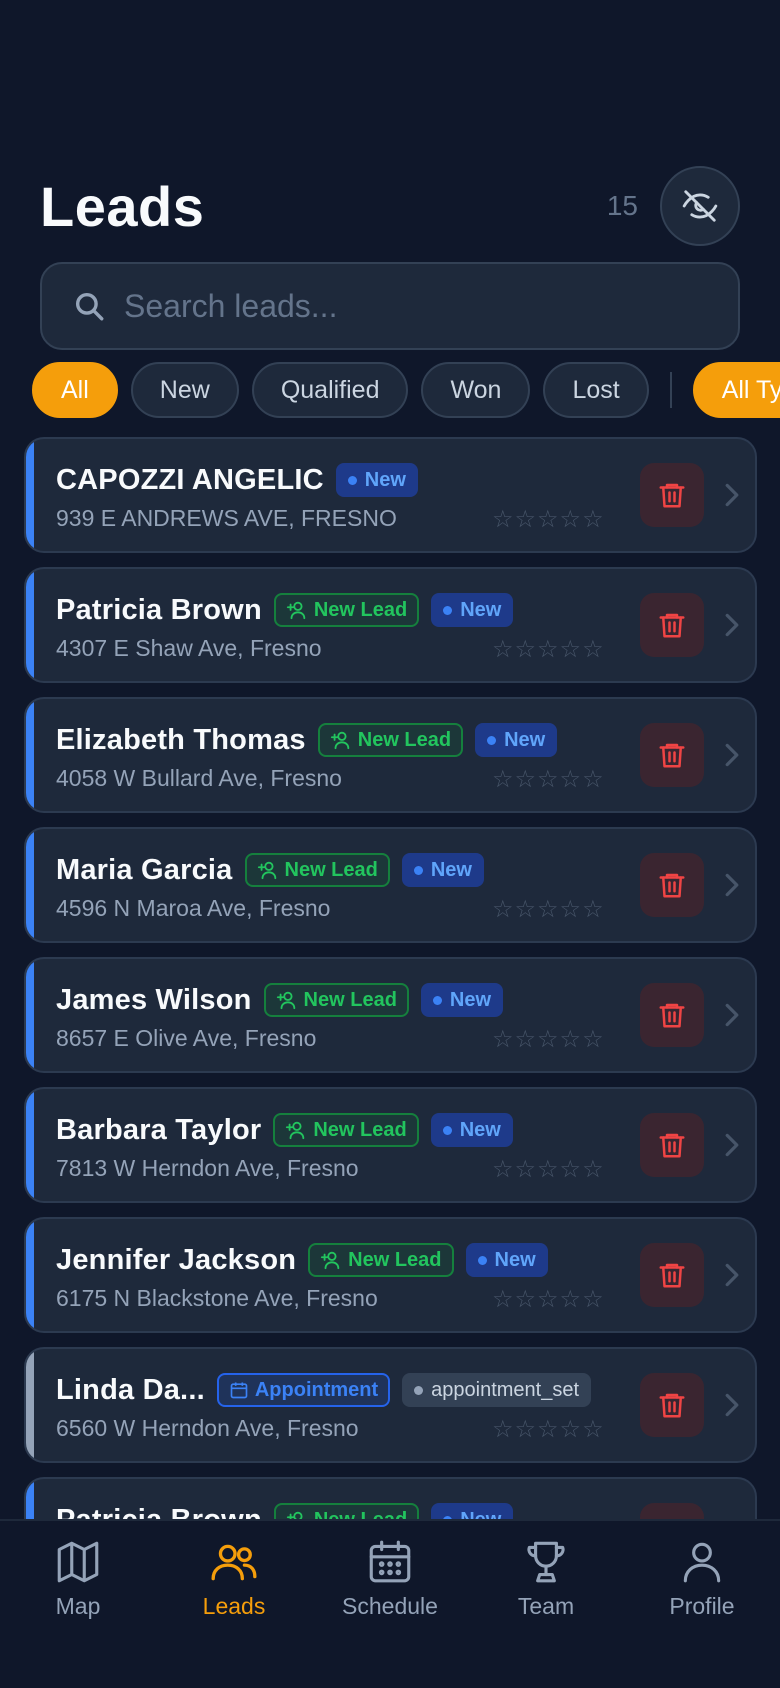  What do you see at coordinates (702, 1606) in the screenshot?
I see `nav-label-profile: Profile` at bounding box center [702, 1606].